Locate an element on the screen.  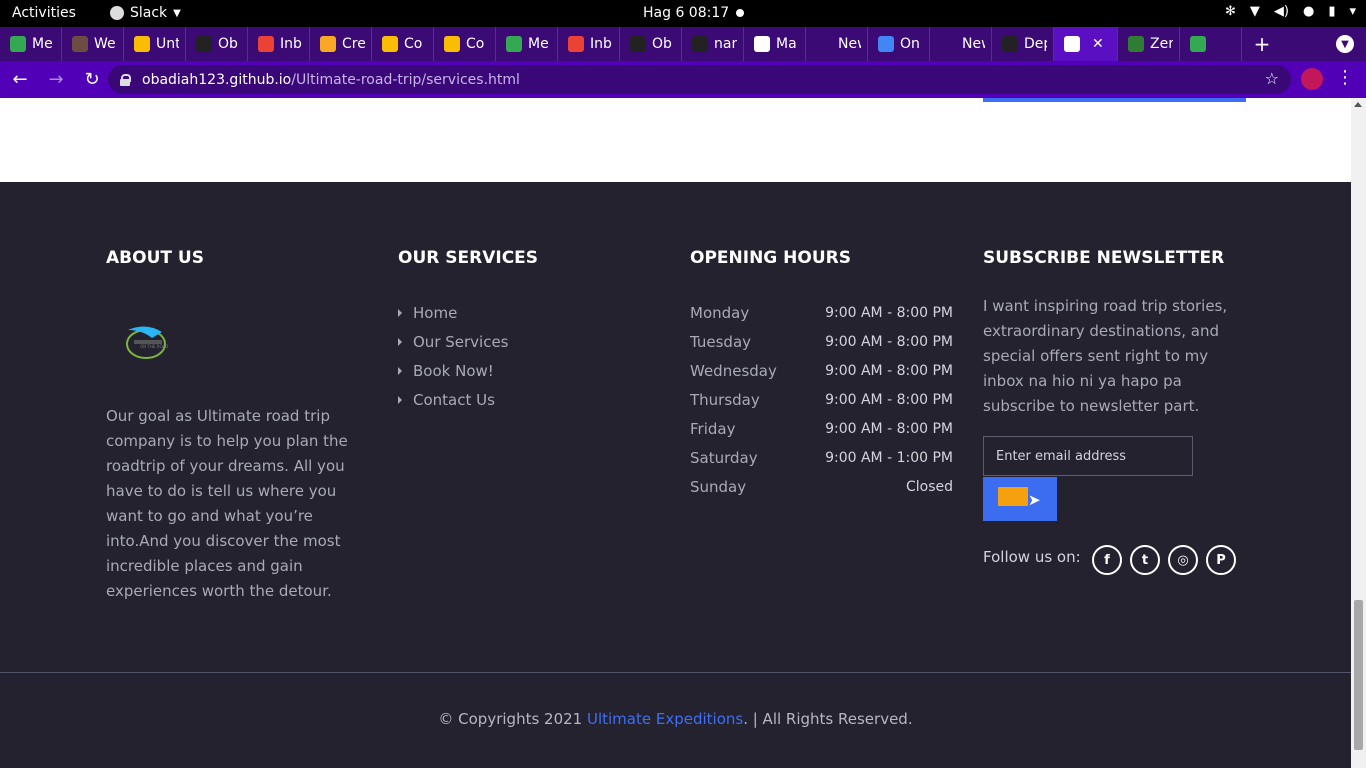
power-menu-icon: ▾ is located at coordinates (1352, 11).